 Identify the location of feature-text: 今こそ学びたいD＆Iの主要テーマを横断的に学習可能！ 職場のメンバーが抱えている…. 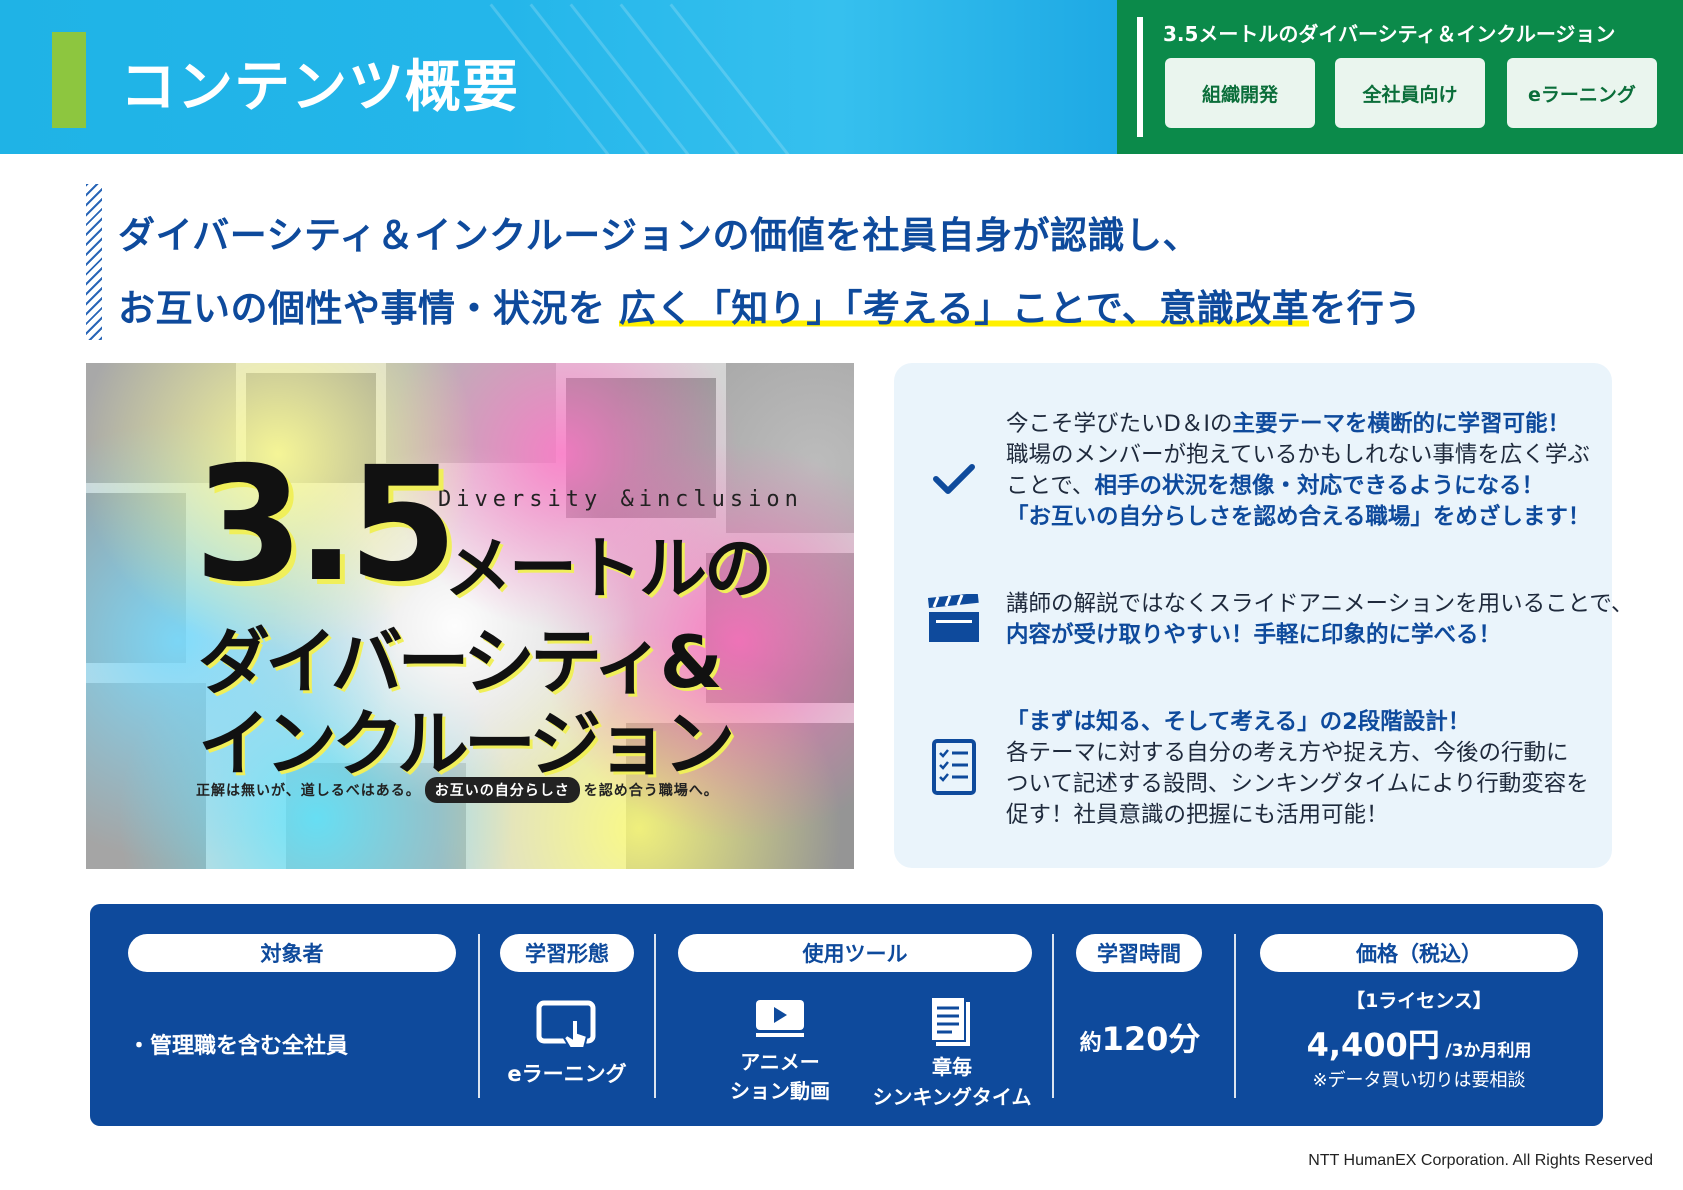
(1301, 471).